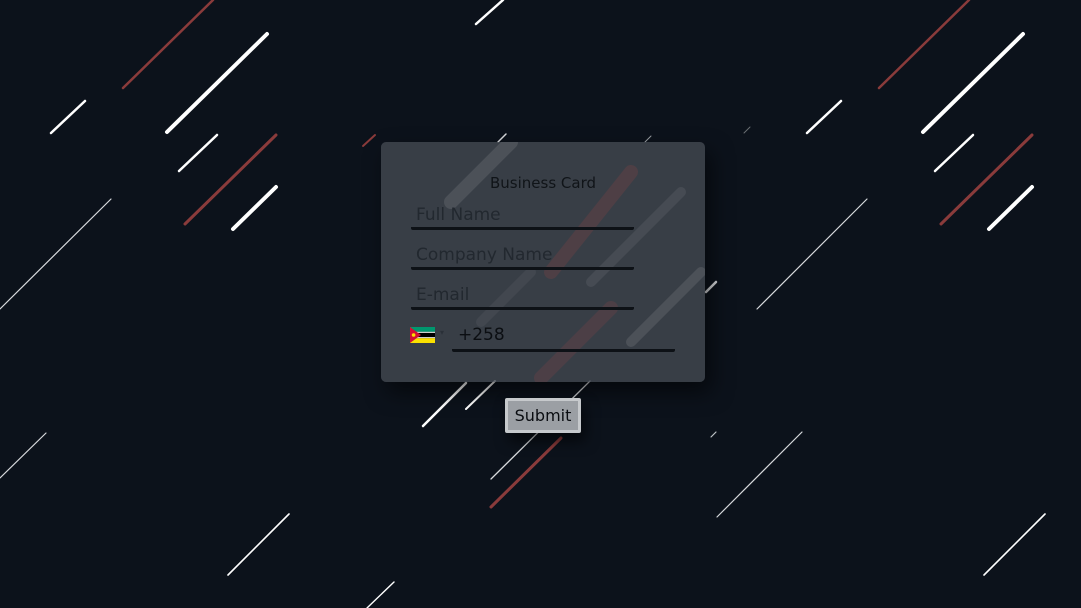 This screenshot has width=1081, height=608. I want to click on business-card-form: Business Card ▾, so click(543, 262).